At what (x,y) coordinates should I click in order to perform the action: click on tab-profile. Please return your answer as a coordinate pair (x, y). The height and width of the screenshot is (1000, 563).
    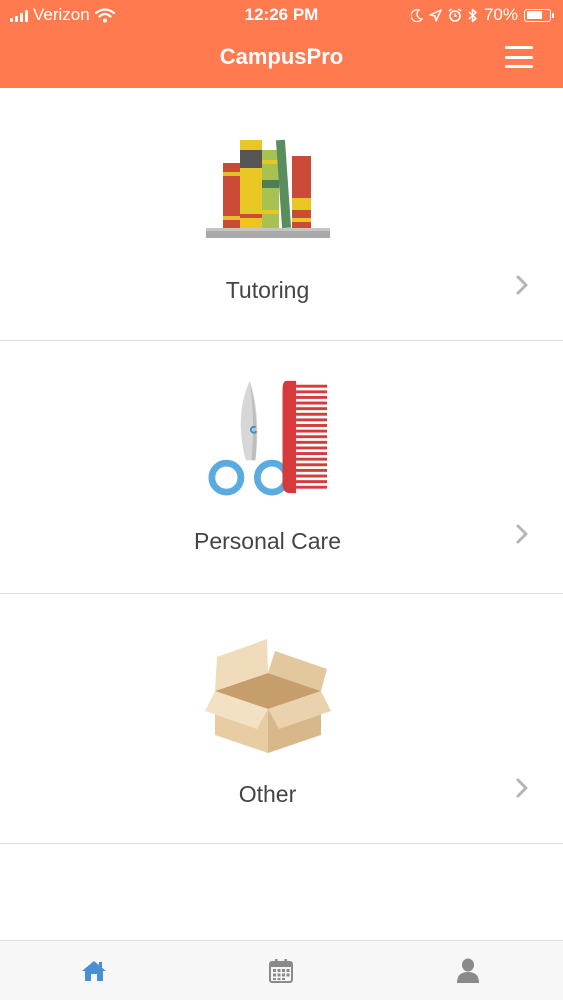
    Looking at the image, I should click on (468, 970).